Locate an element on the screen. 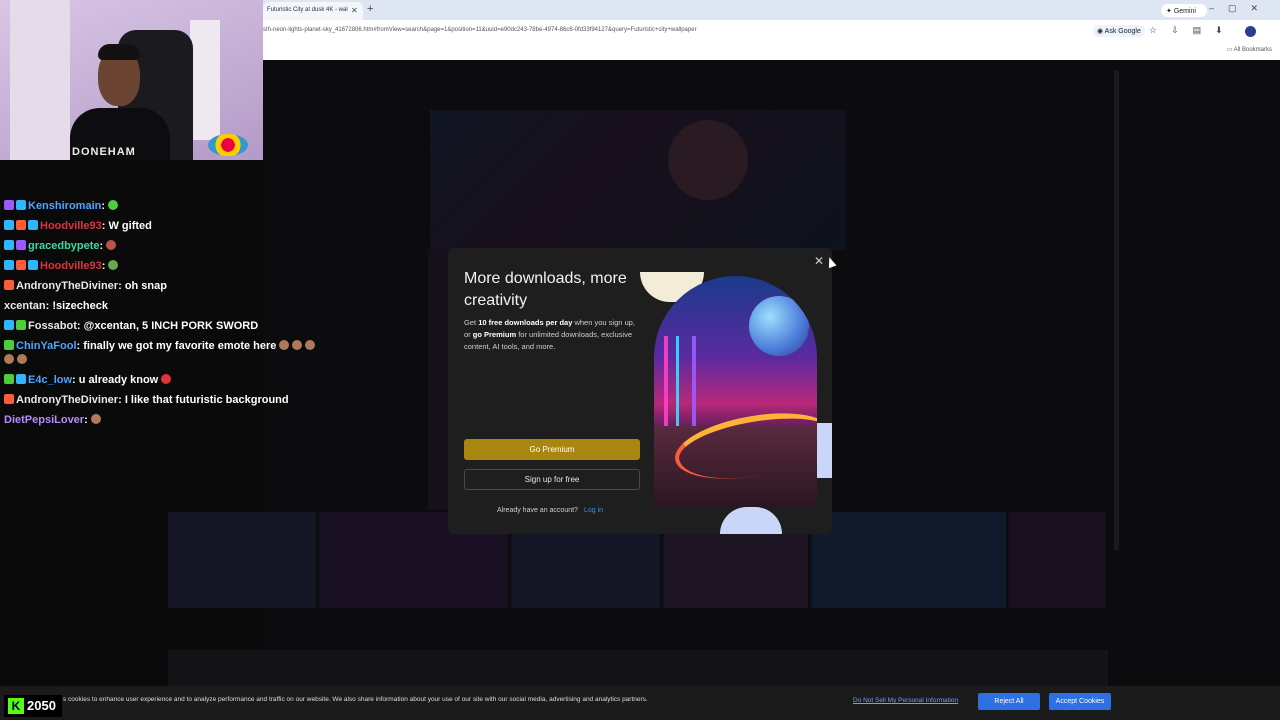  ask-google-button: ◉ Ask Google is located at coordinates (1119, 31).